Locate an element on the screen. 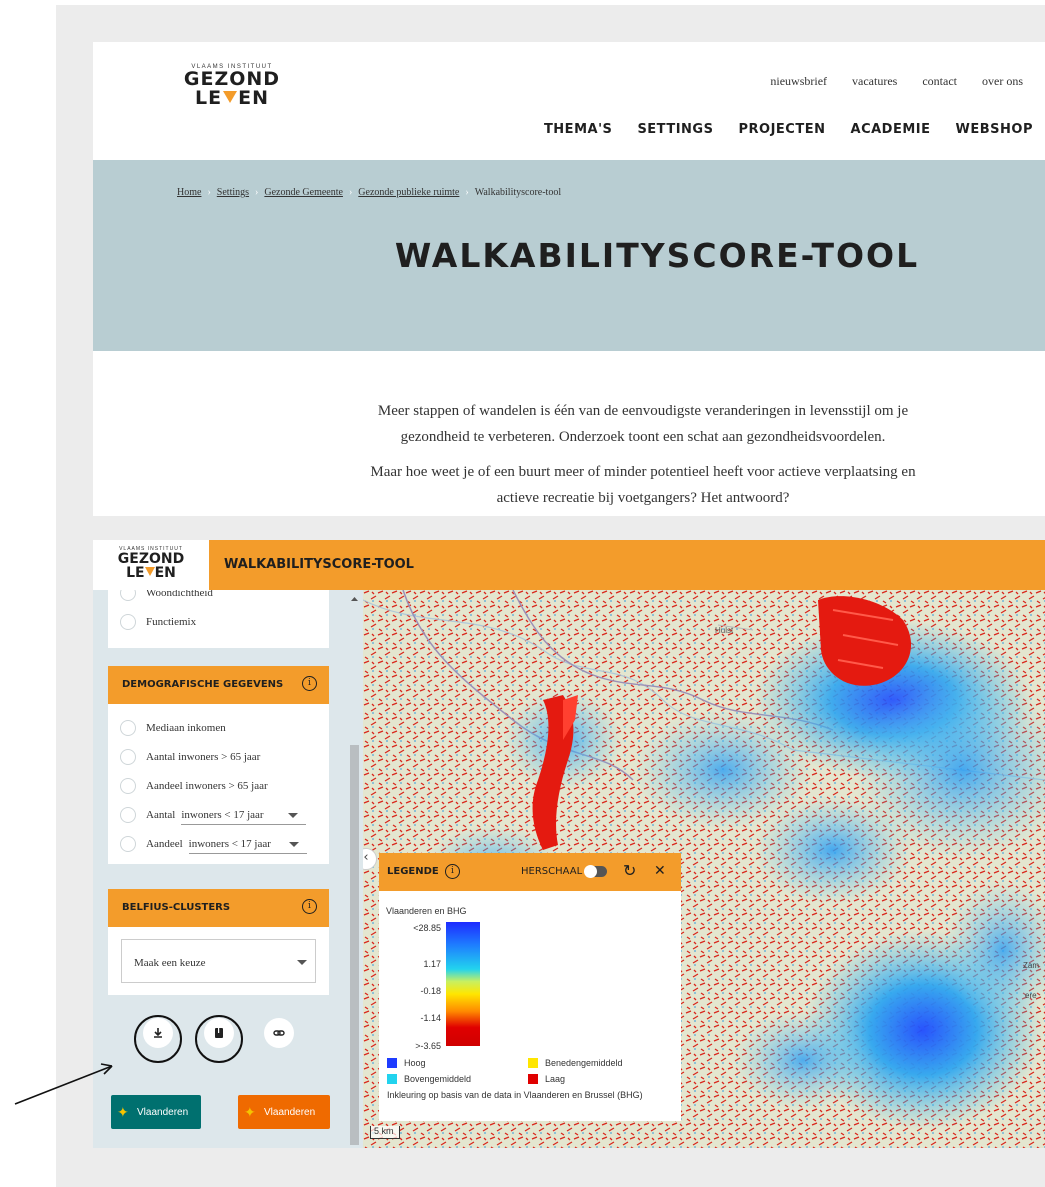 The width and height of the screenshot is (1045, 1187). legend-tick-max: <28.85 is located at coordinates (427, 928).